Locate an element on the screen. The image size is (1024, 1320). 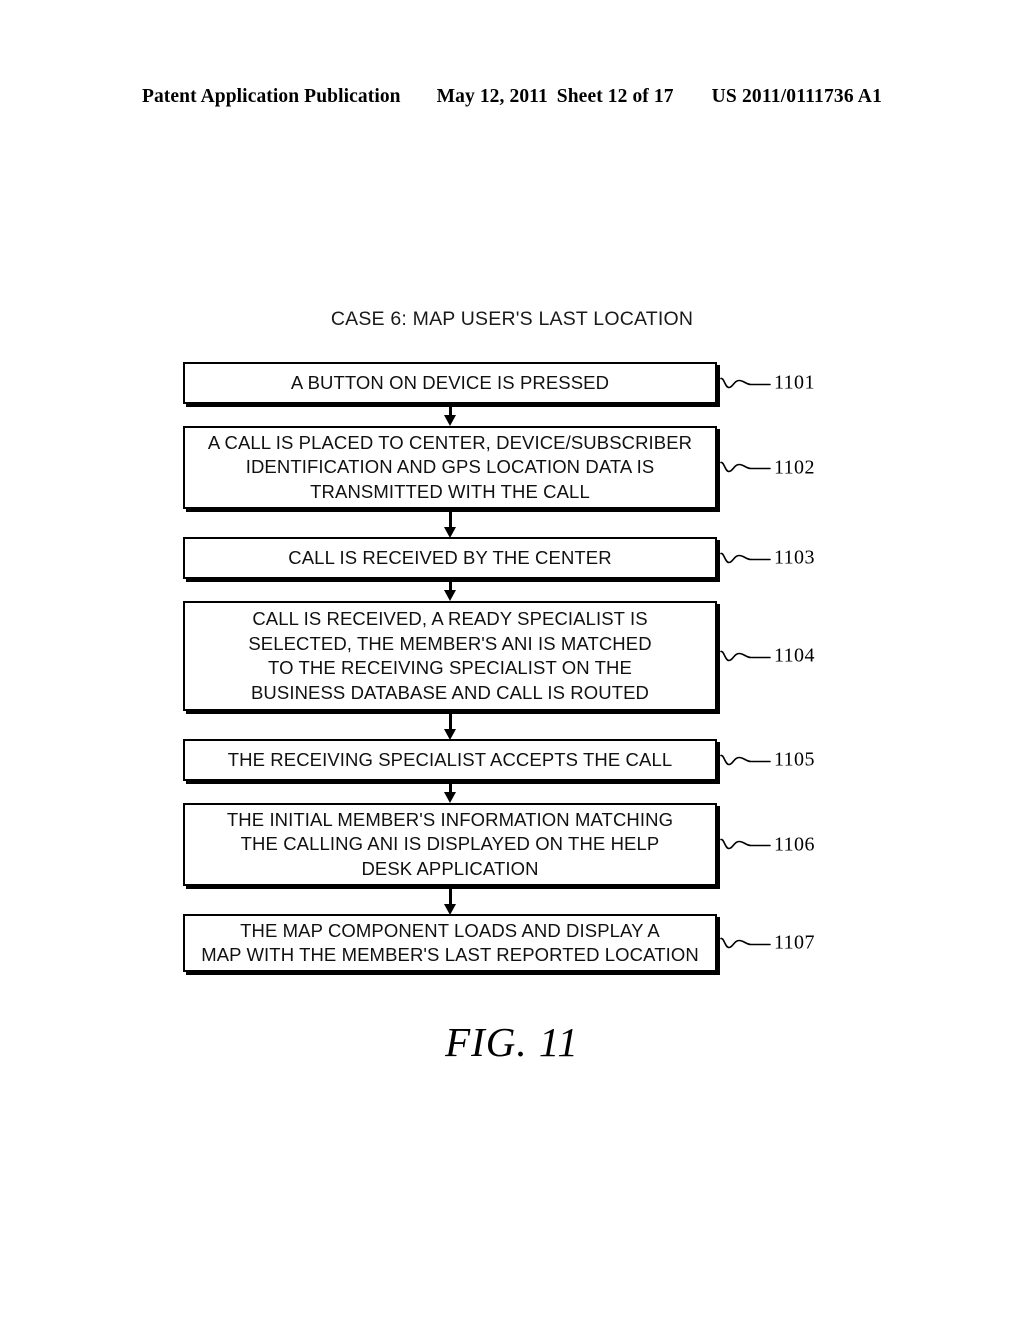
flow-node-text-line: CALL IS RECEIVED, A READY SPECIALIST IS is located at coordinates (450, 618).